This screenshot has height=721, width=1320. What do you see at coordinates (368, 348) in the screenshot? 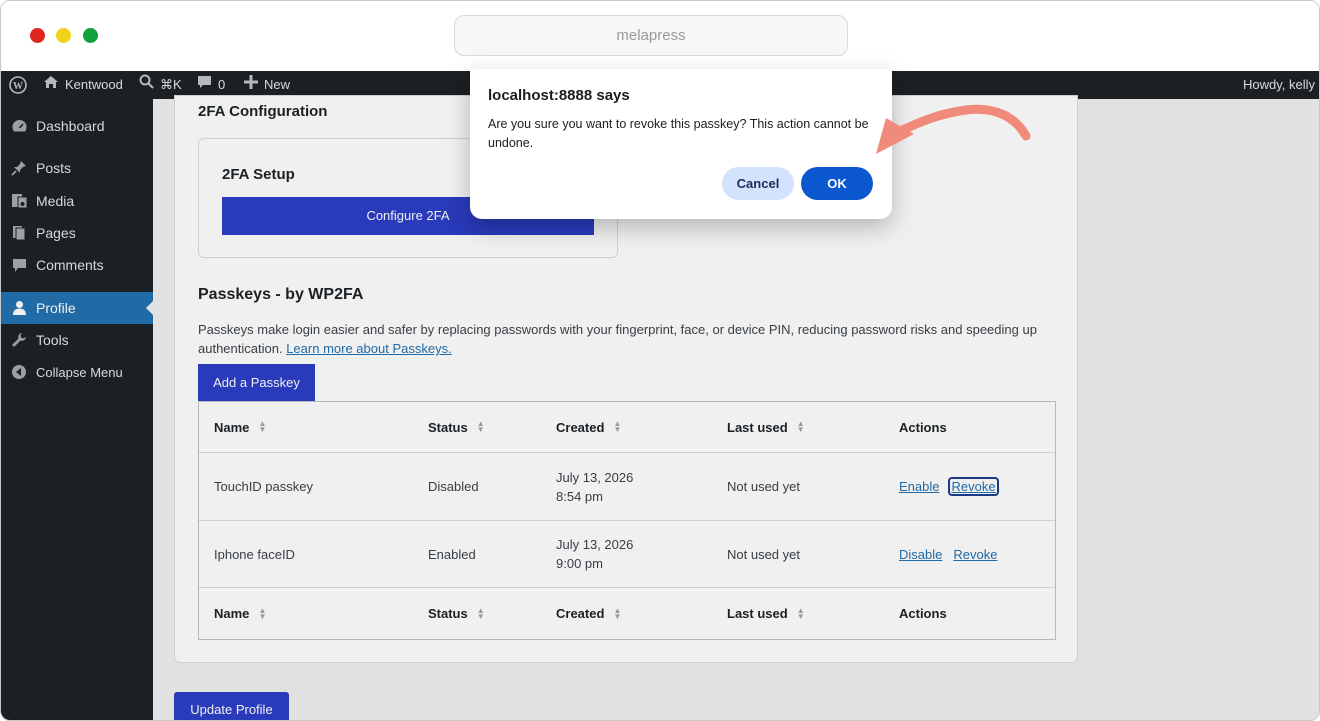
I see `learn-more-link: Learn more about Passkeys.` at bounding box center [368, 348].